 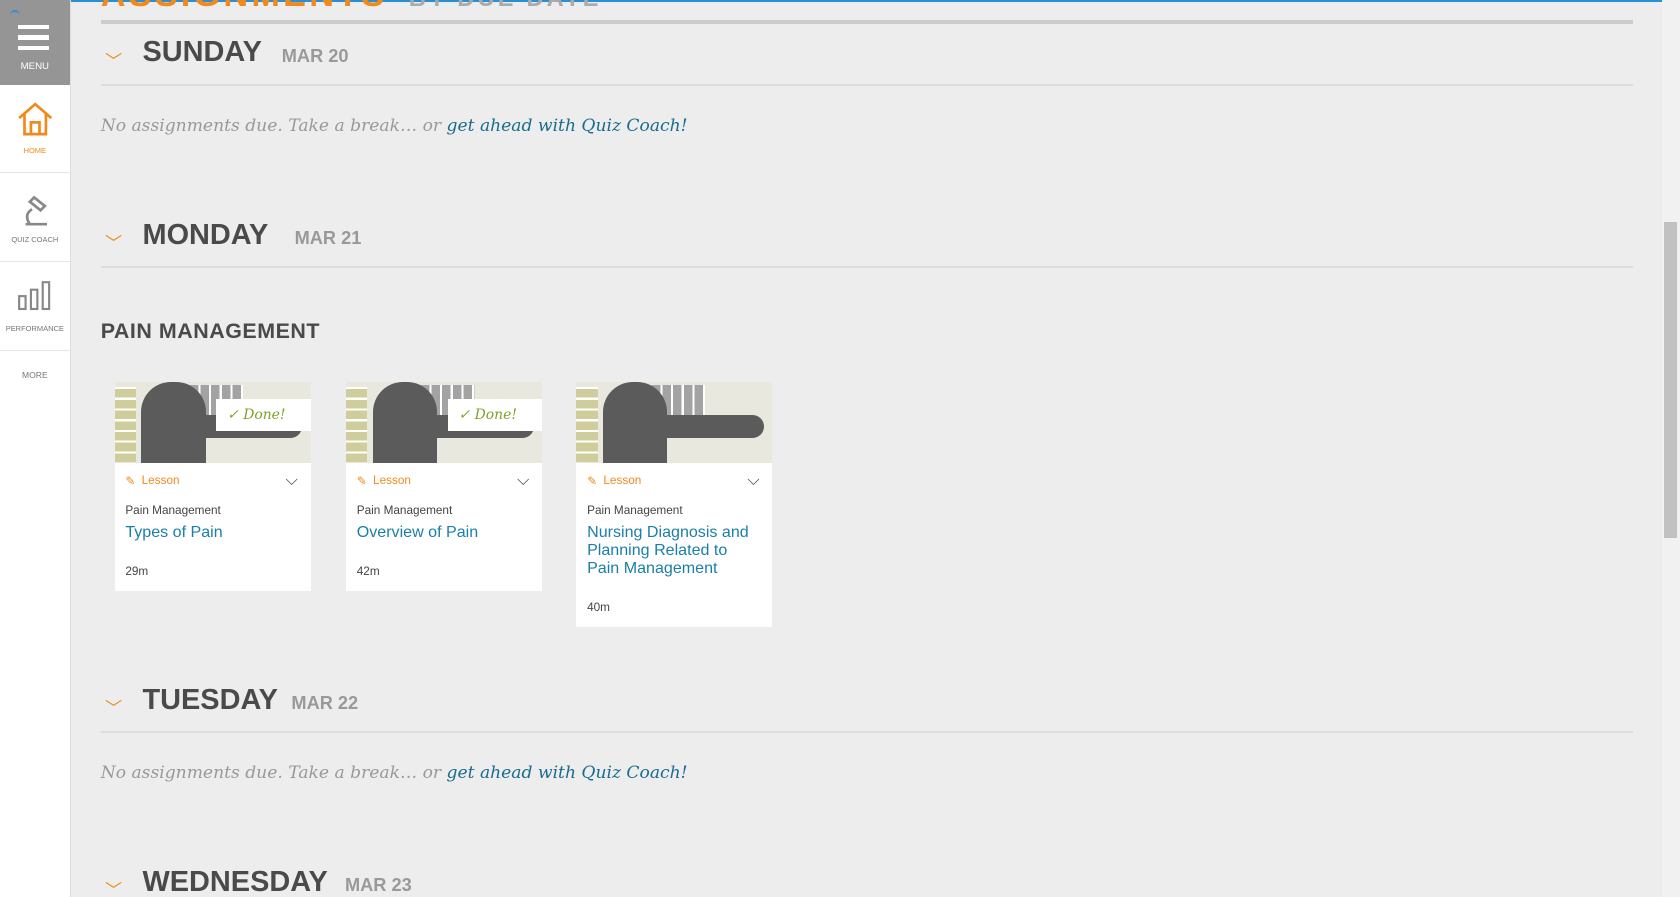 I want to click on day-header-monday: ﹀ MONDAY MAR 21, so click(x=866, y=243).